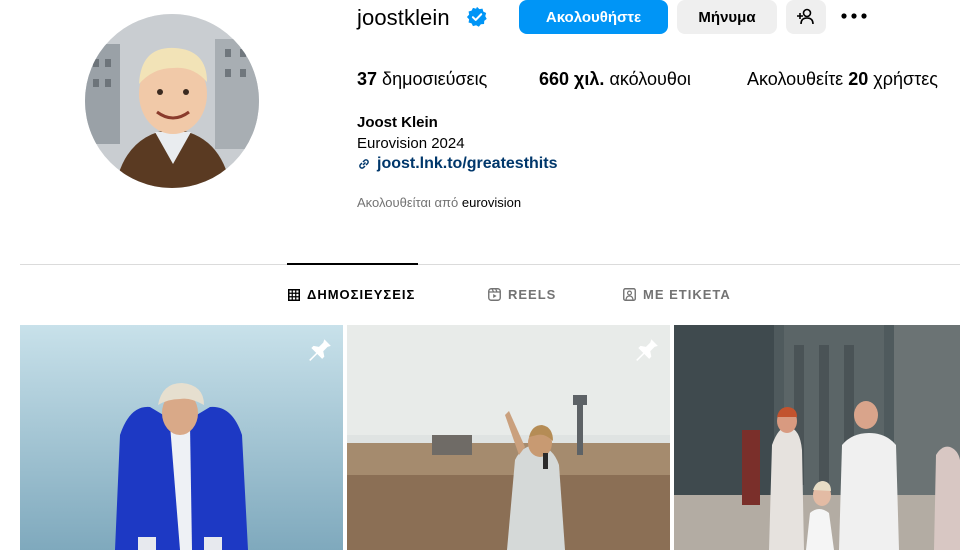 The image size is (960, 550). Describe the element at coordinates (858, 79) in the screenshot. I see `following-count: 20` at that location.